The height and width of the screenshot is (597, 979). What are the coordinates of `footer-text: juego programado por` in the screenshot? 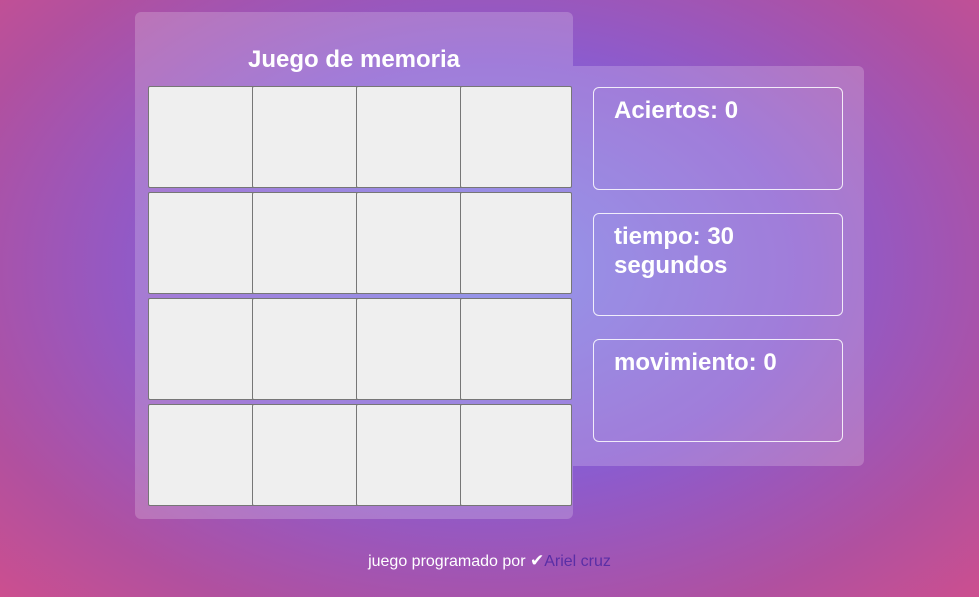 It's located at (447, 561).